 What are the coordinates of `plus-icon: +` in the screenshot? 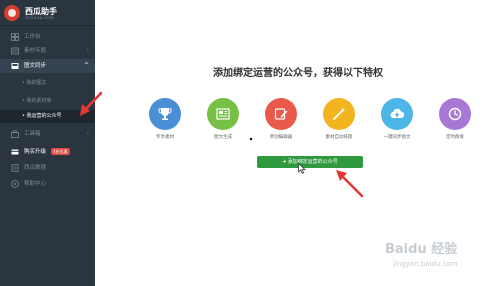 It's located at (284, 162).